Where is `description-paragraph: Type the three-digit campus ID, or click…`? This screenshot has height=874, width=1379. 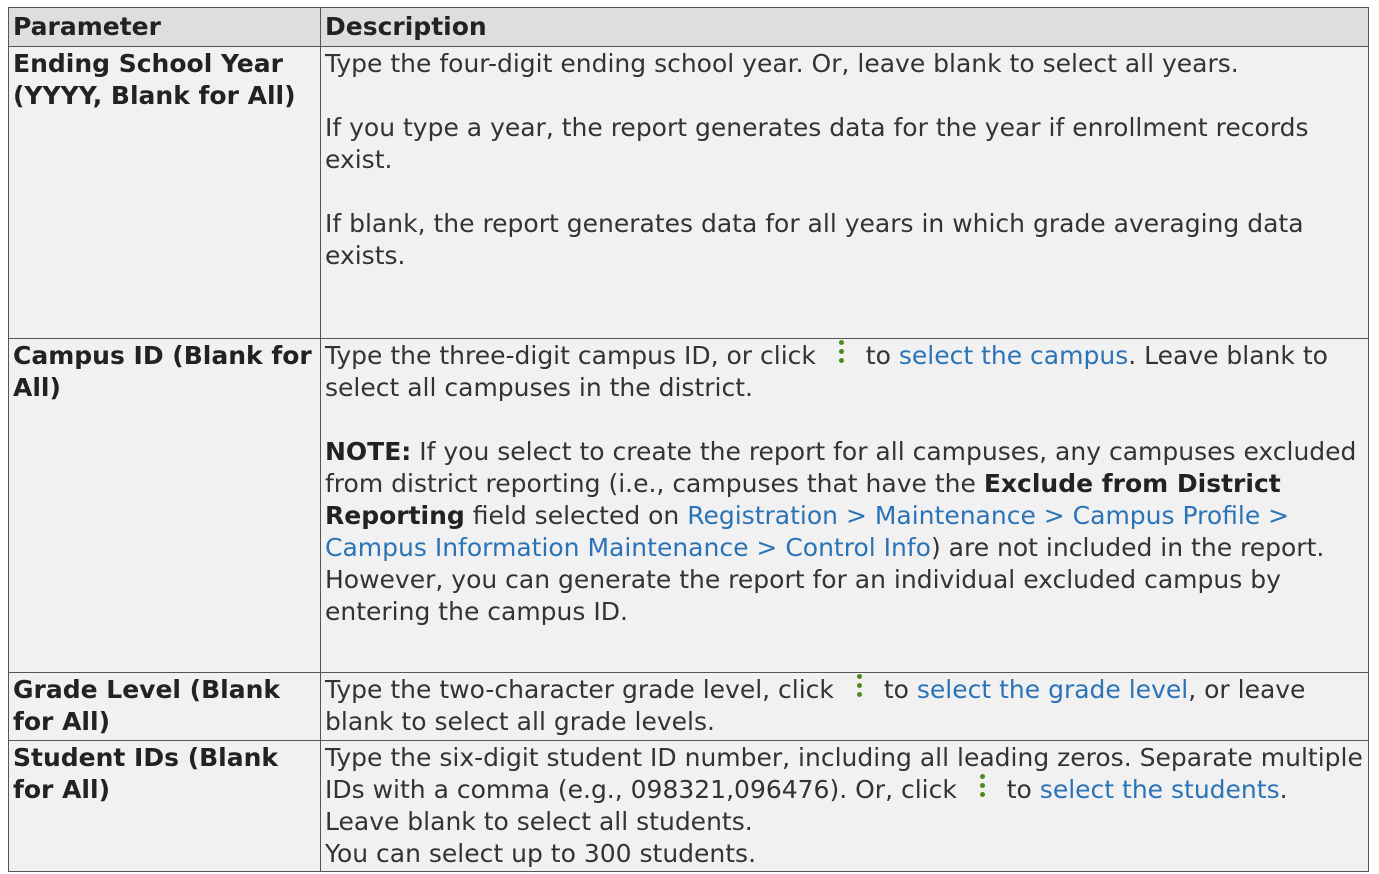
description-paragraph: Type the three-digit campus ID, or click… is located at coordinates (844, 372).